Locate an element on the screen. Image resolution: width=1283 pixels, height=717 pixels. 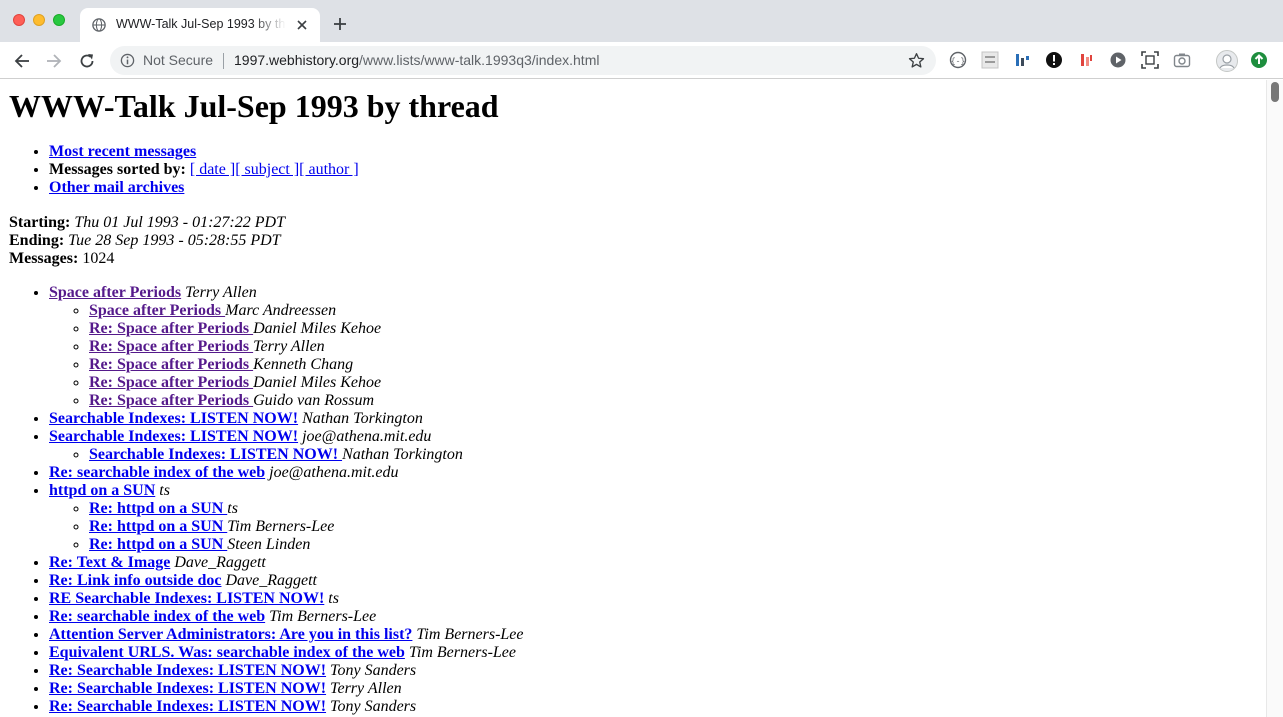
camera-icon is located at coordinates (1182, 60).